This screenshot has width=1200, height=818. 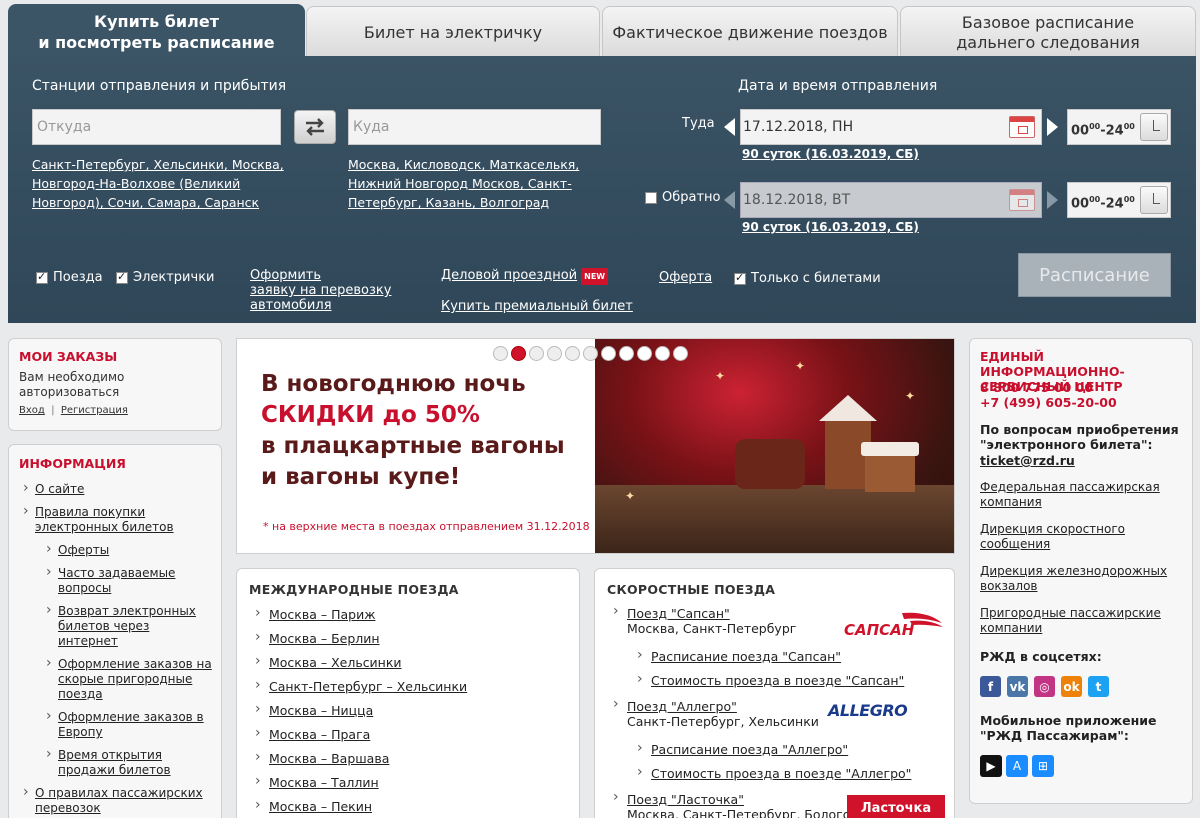 I want to click on swap-stations-button, so click(x=315, y=127).